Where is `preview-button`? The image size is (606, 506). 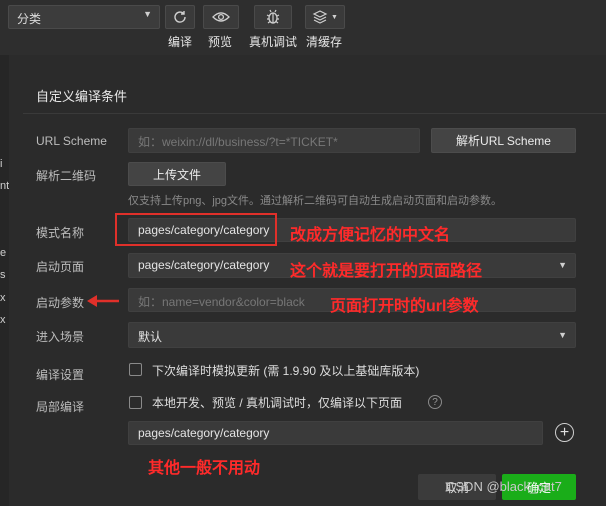
preview-button is located at coordinates (221, 17).